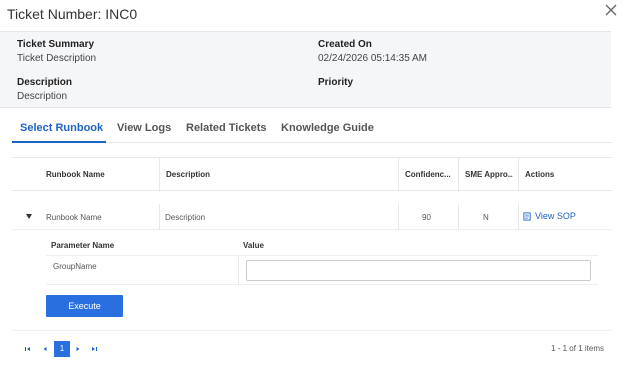 This screenshot has height=365, width=624. Describe the element at coordinates (59, 142) in the screenshot. I see `active-tab-indicator` at that location.